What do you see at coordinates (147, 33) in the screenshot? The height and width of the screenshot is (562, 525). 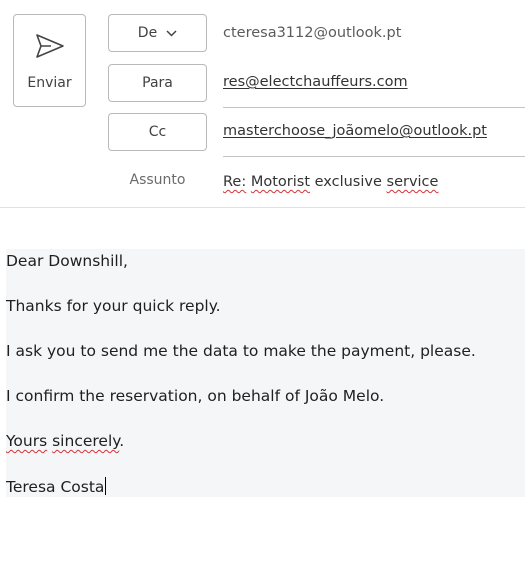 I see `from-button-label: De` at bounding box center [147, 33].